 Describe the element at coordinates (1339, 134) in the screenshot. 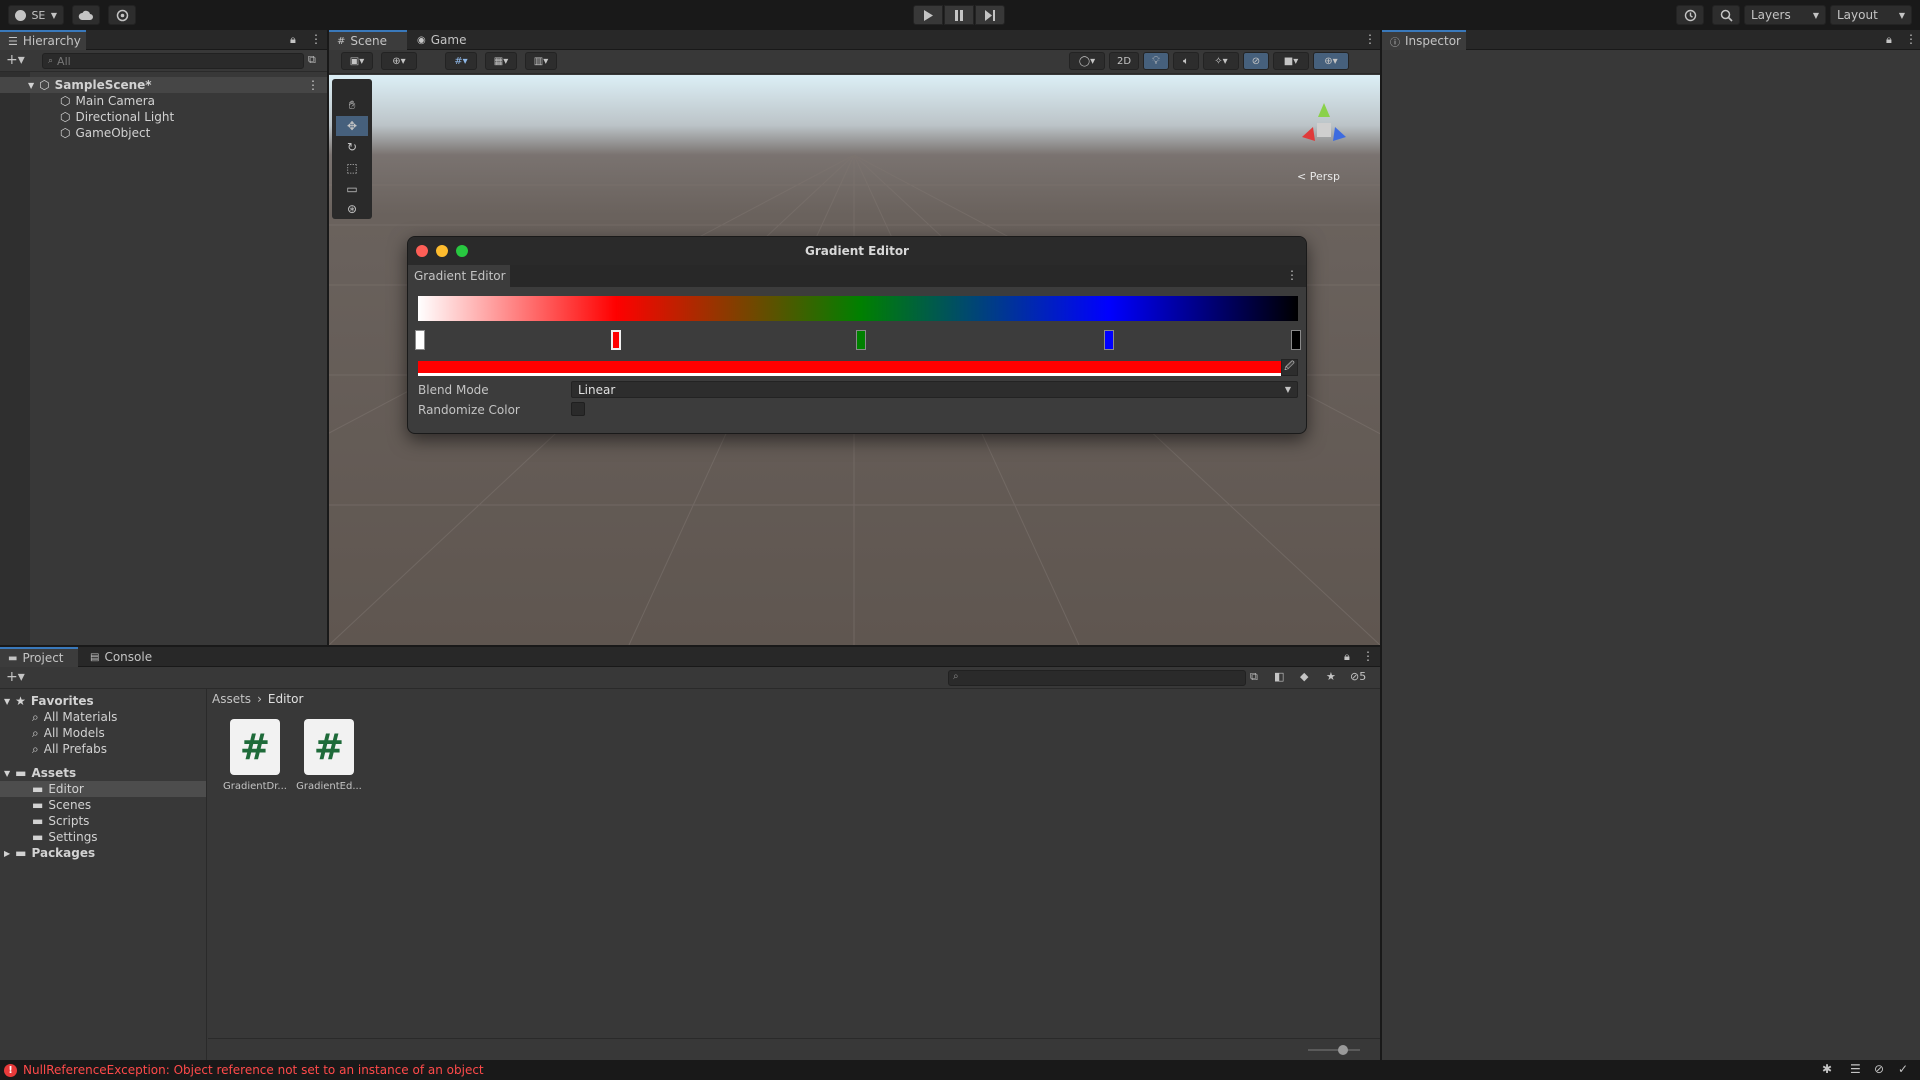

I see `z-axis-cone` at that location.